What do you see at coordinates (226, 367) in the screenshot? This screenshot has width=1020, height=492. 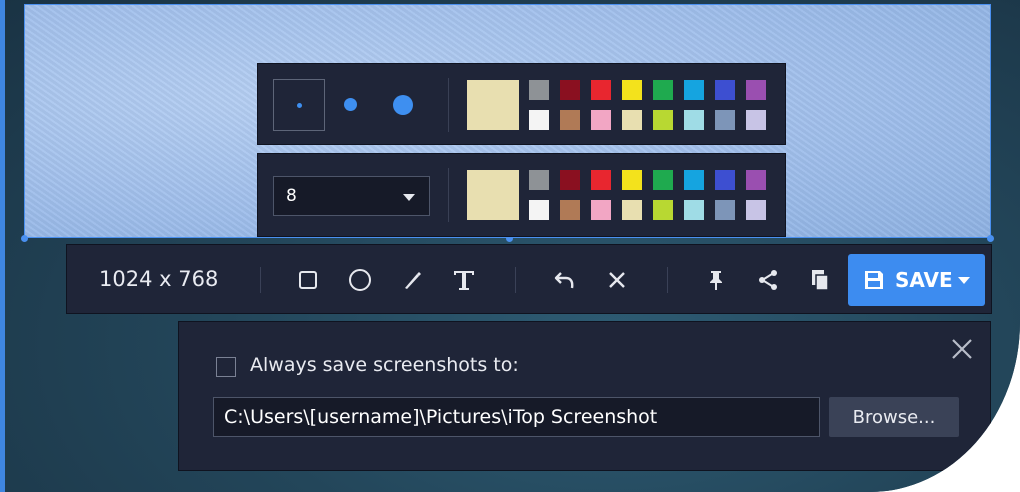 I see `always-save-checkbox` at bounding box center [226, 367].